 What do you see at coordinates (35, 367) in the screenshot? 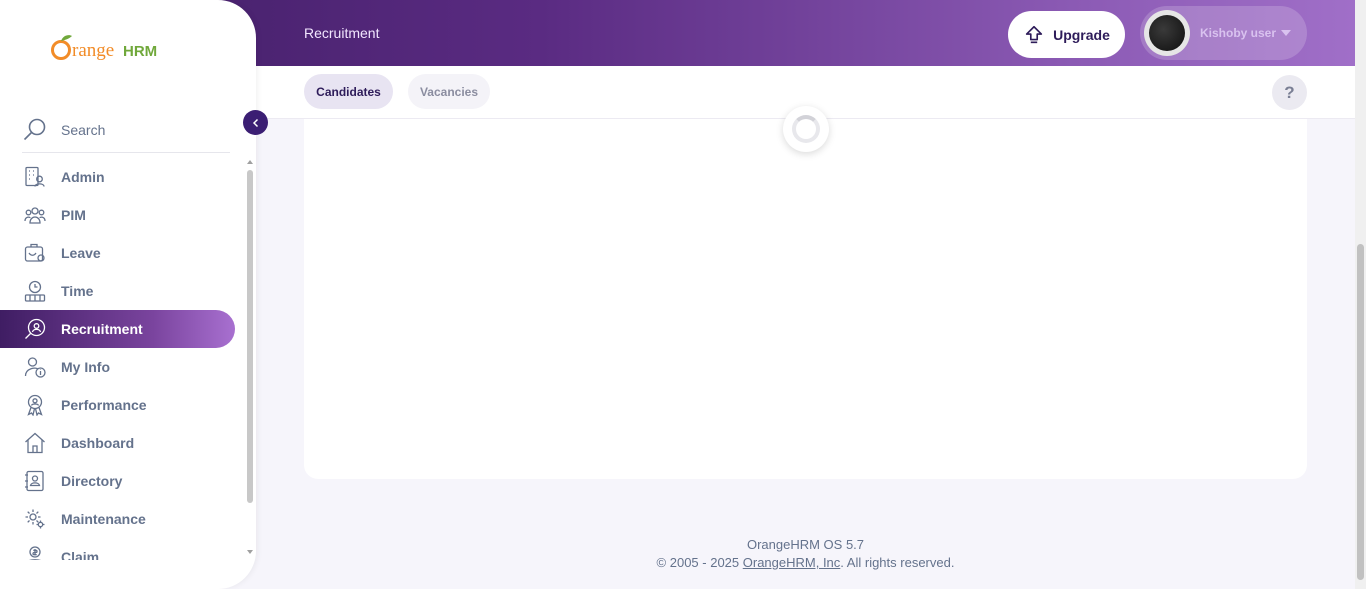
I see `my-info-icon` at bounding box center [35, 367].